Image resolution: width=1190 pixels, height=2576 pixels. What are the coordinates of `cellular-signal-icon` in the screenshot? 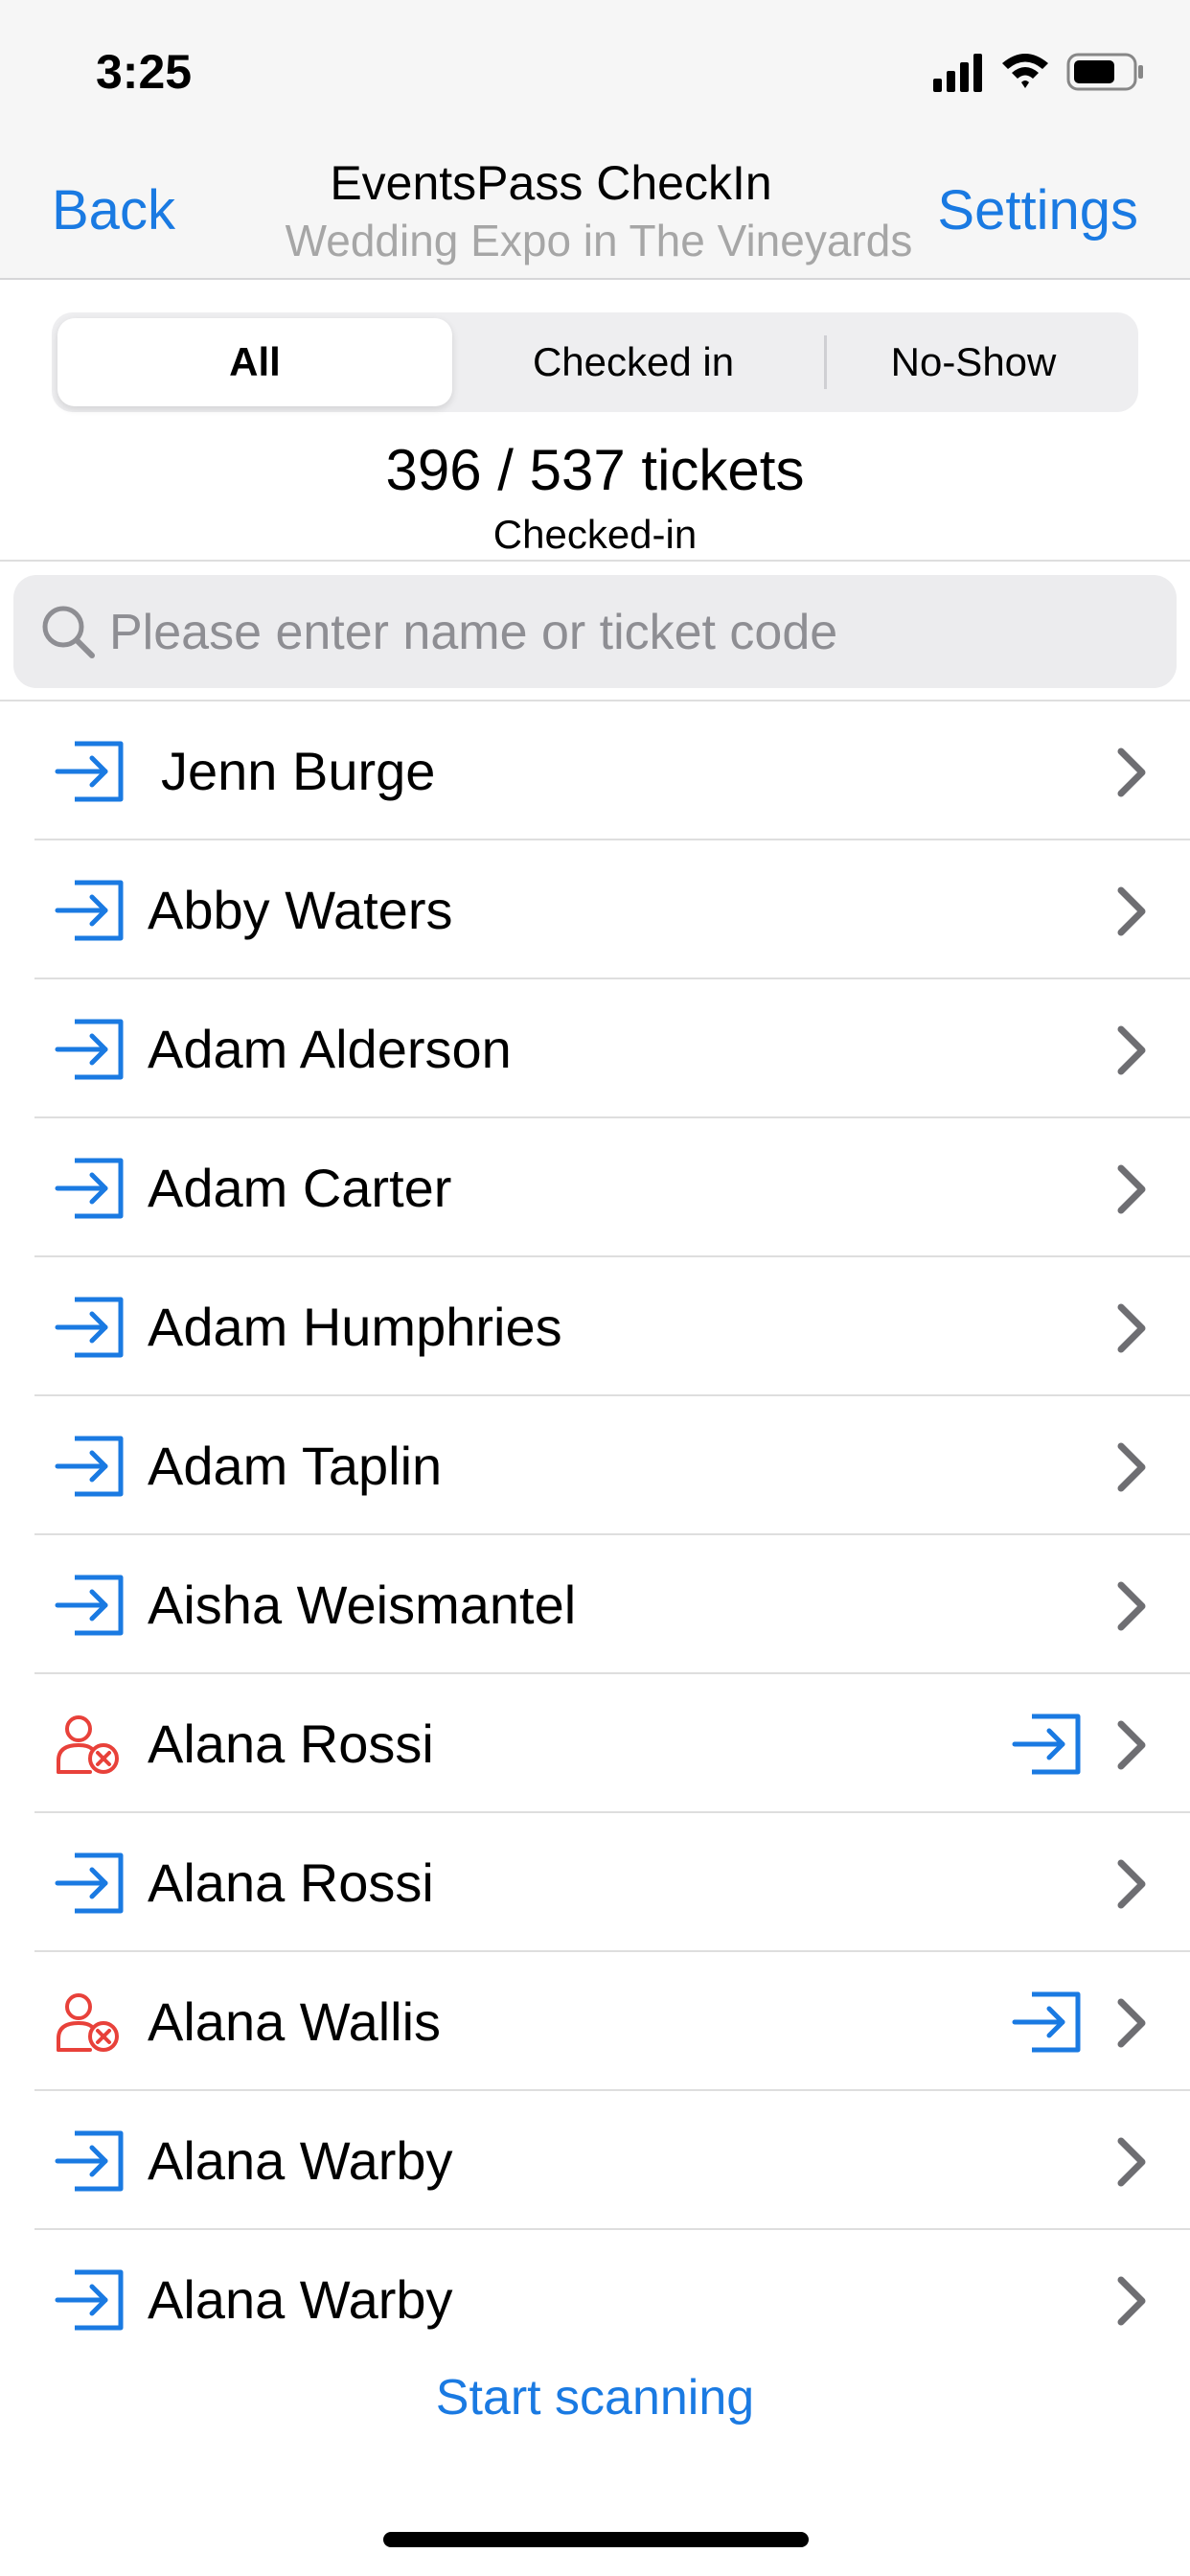 It's located at (958, 73).